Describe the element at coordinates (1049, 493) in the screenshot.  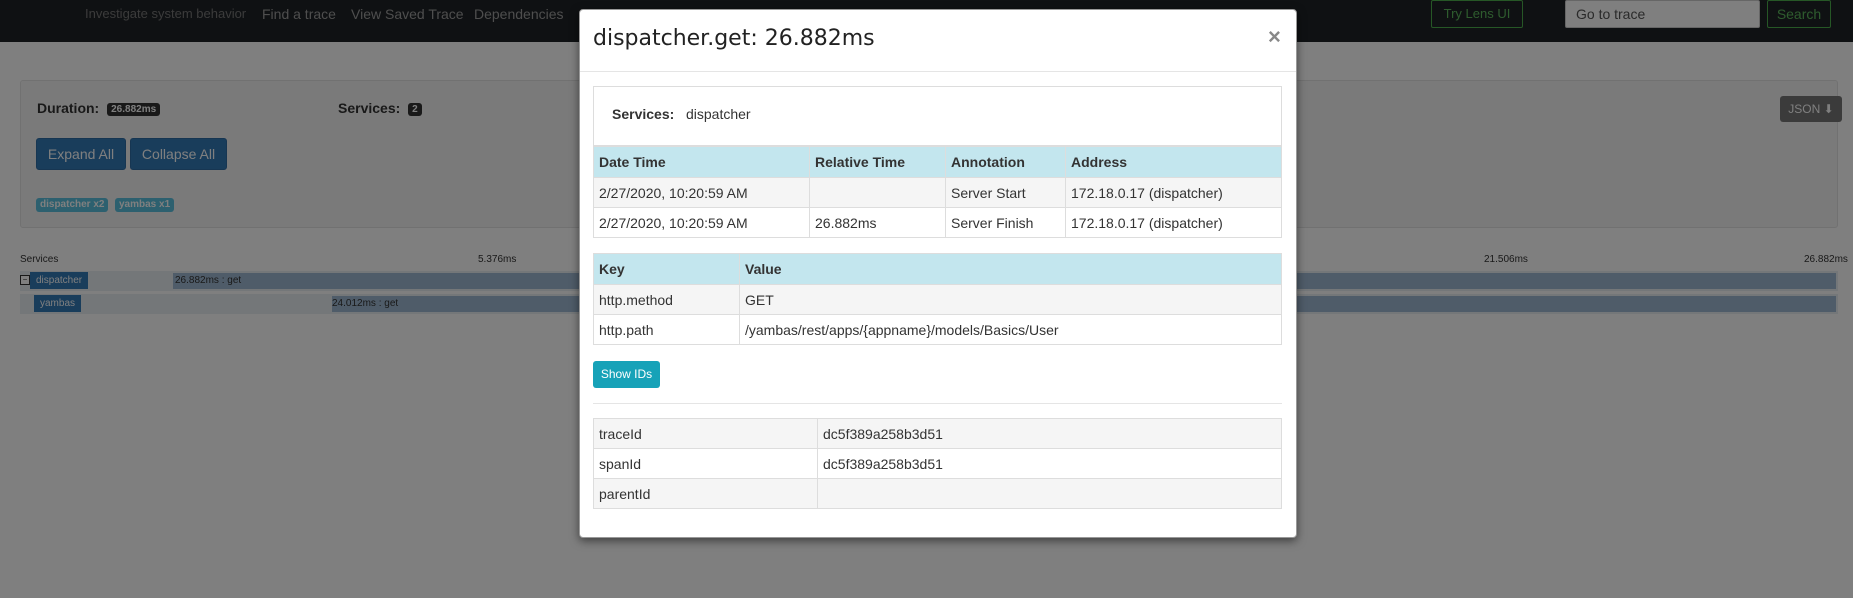
I see `id-value` at that location.